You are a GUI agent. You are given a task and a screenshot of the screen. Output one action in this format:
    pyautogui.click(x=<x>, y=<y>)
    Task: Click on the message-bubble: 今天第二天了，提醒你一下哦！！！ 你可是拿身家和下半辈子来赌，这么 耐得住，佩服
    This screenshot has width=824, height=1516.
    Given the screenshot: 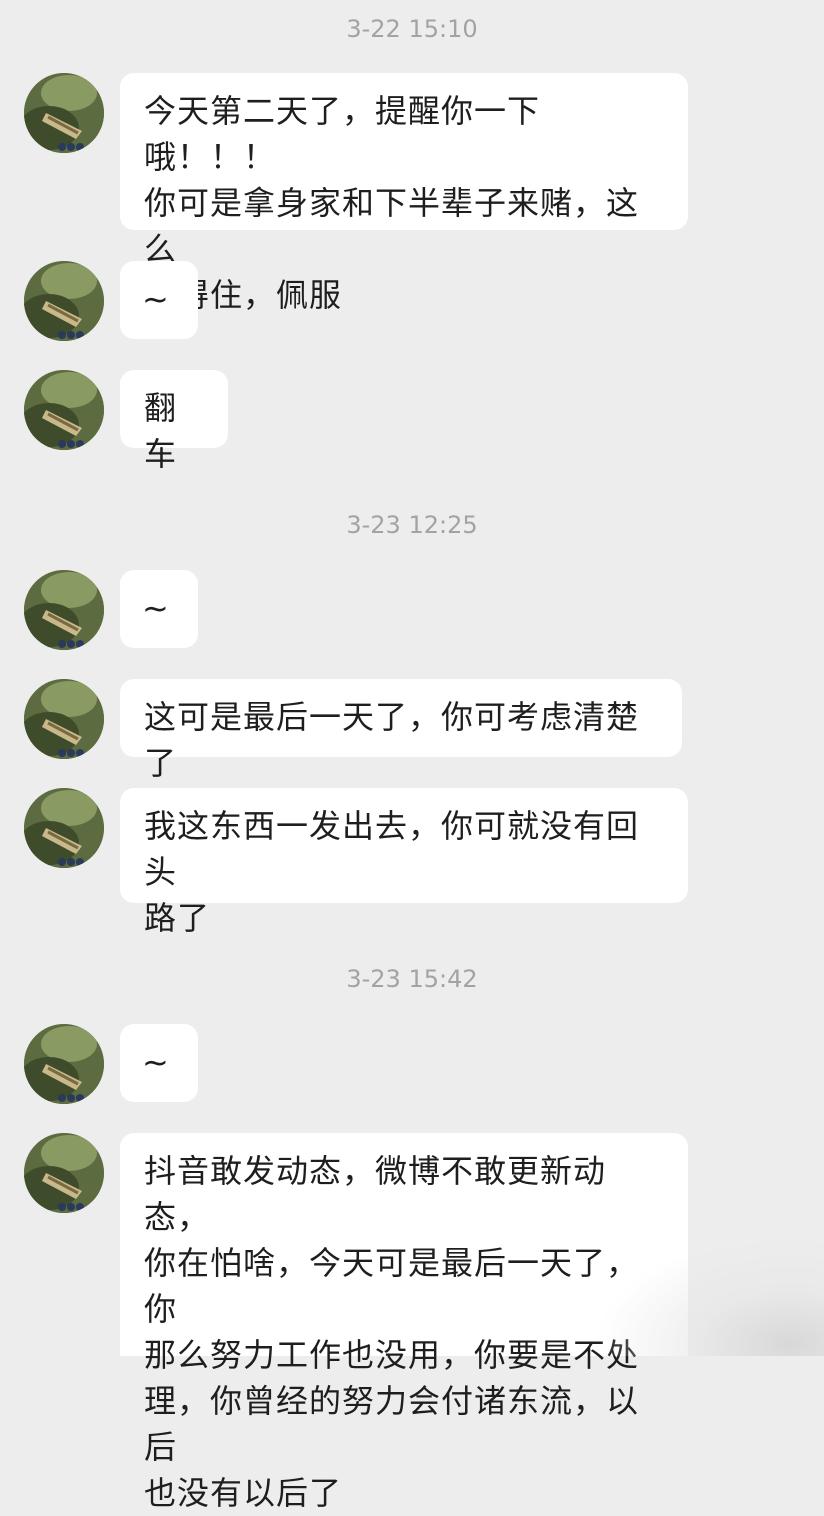 What is the action you would take?
    pyautogui.click(x=404, y=193)
    